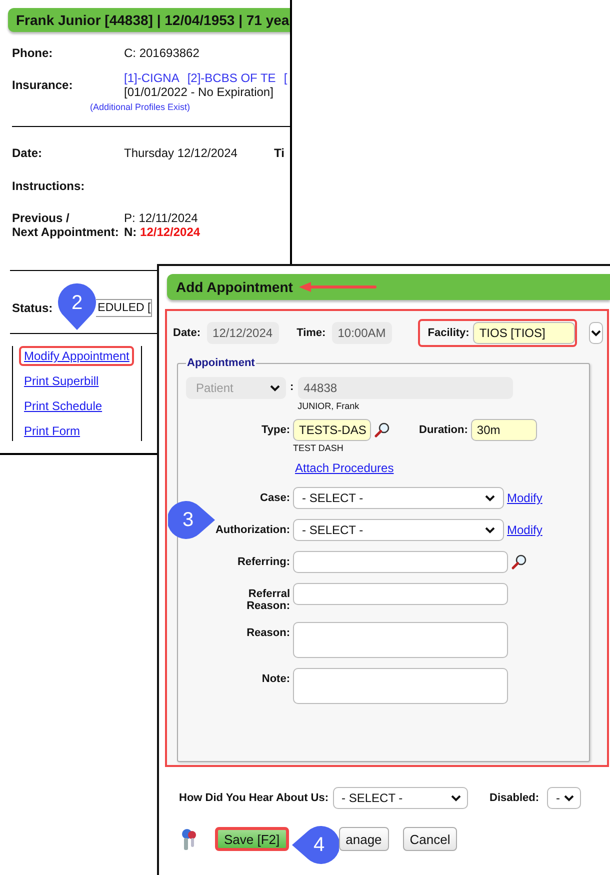 Image resolution: width=610 pixels, height=875 pixels. Describe the element at coordinates (161, 218) in the screenshot. I see `field-value: P: 12/11/2024` at that location.